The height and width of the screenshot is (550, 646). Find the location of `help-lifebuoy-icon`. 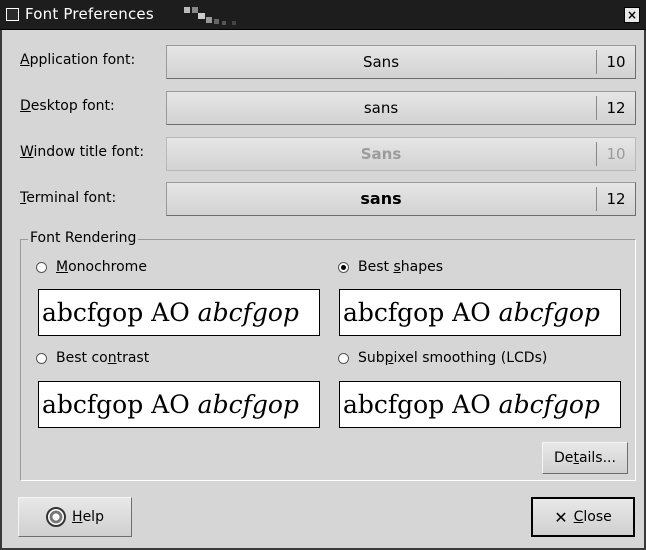

help-lifebuoy-icon is located at coordinates (56, 517).